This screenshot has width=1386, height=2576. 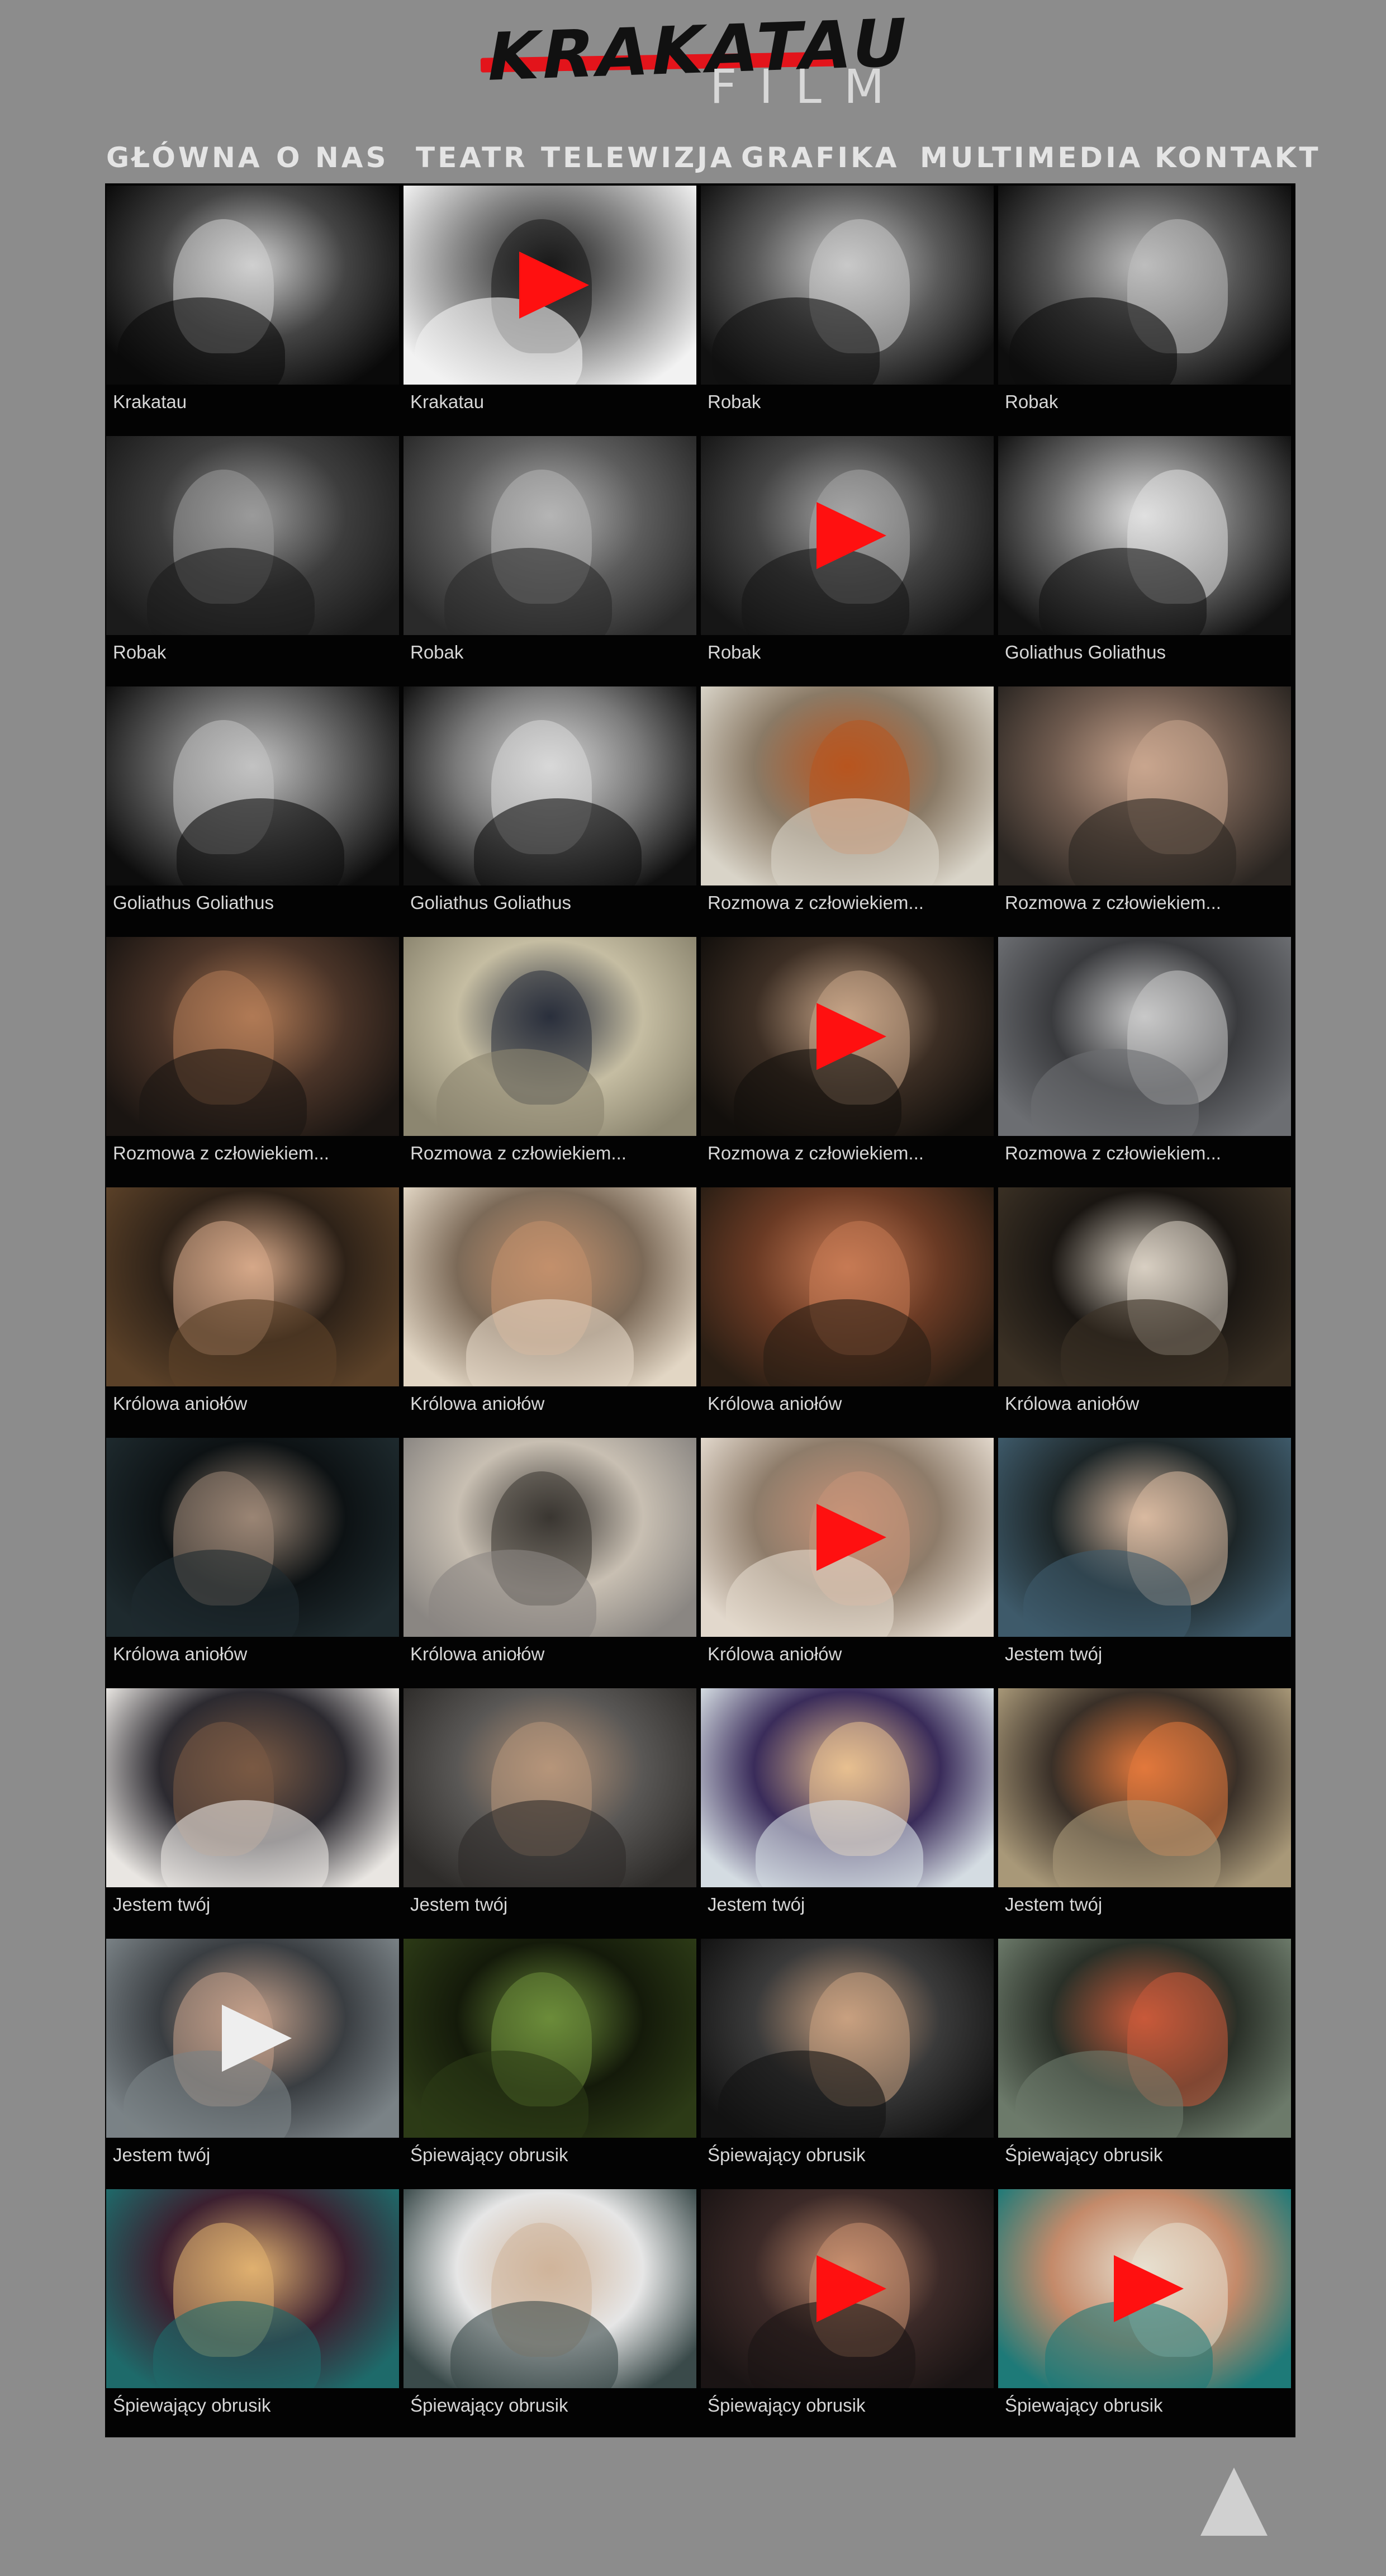 What do you see at coordinates (1234, 2502) in the screenshot?
I see `back-to-top-arrow-icon` at bounding box center [1234, 2502].